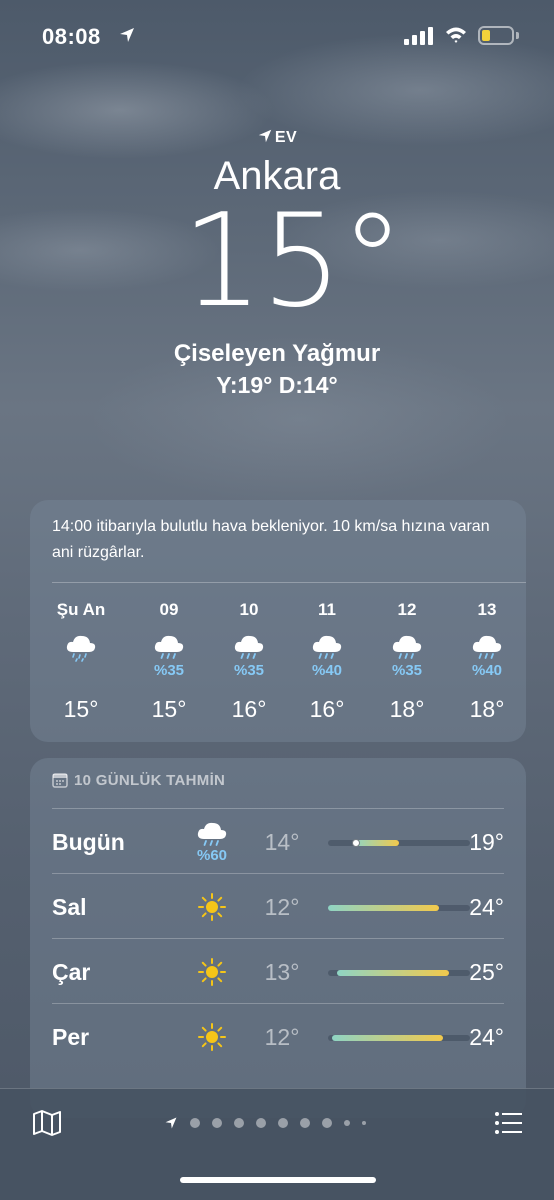 This screenshot has width=554, height=1200. I want to click on precip-probability: %60, so click(212, 855).